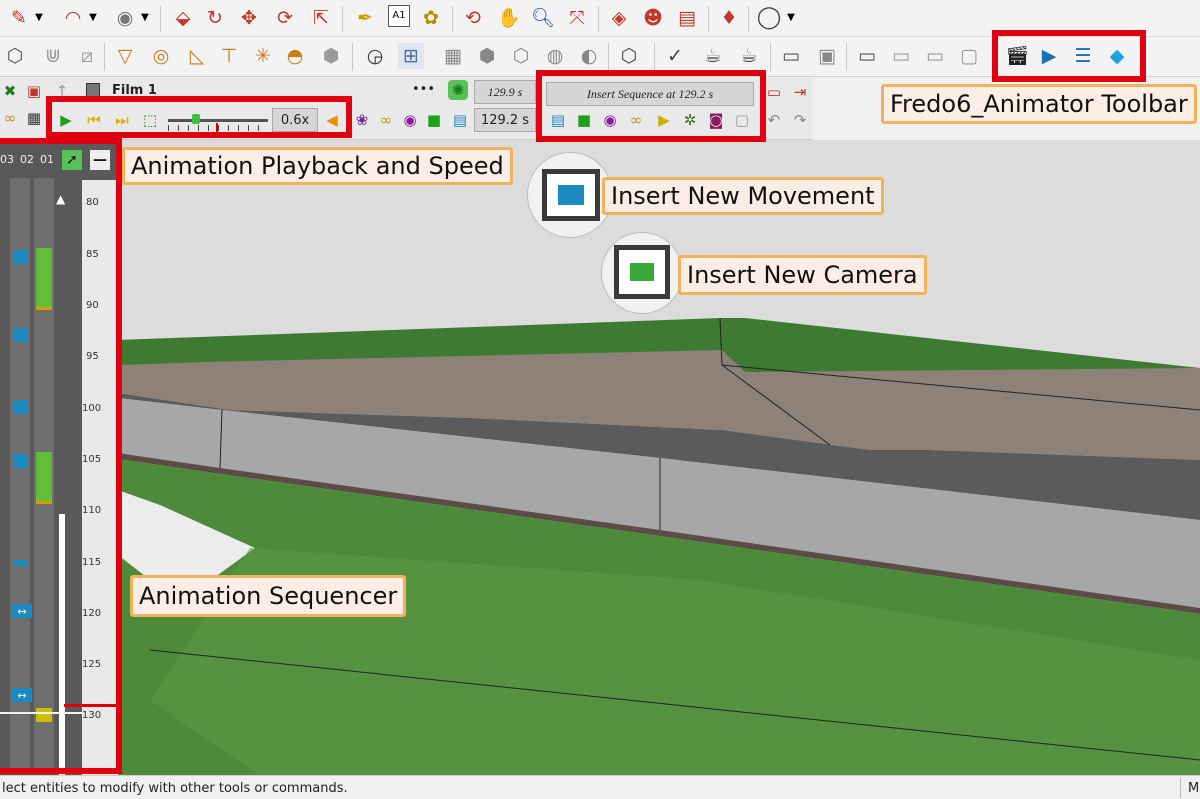 Image resolution: width=1200 pixels, height=799 pixels. What do you see at coordinates (423, 89) in the screenshot?
I see `more-options-dots: •••` at bounding box center [423, 89].